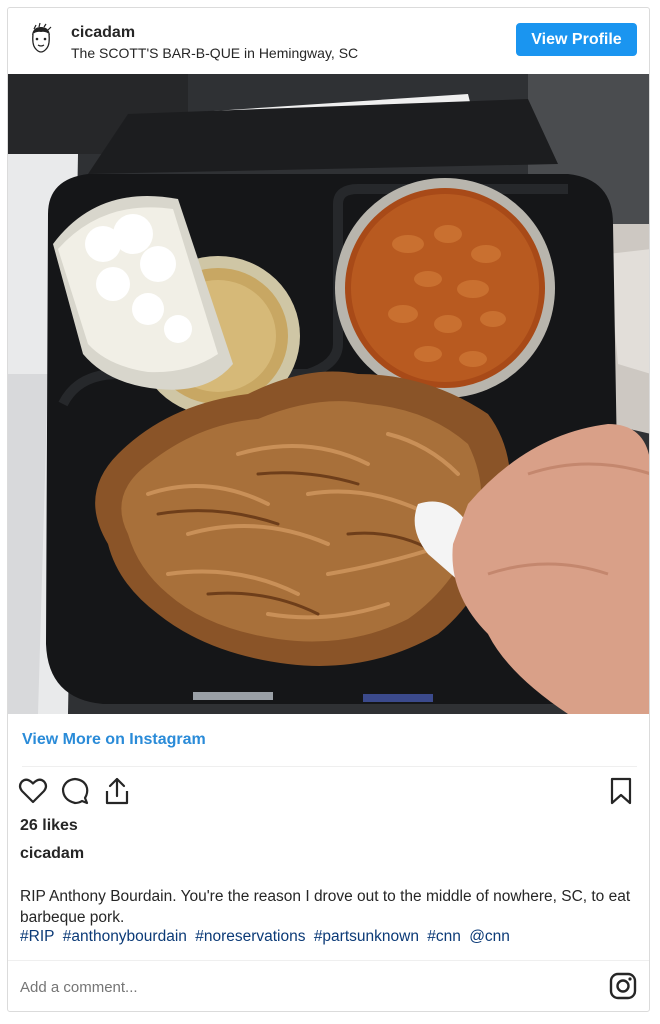  Describe the element at coordinates (576, 39) in the screenshot. I see `view-profile-button: View Profile` at that location.